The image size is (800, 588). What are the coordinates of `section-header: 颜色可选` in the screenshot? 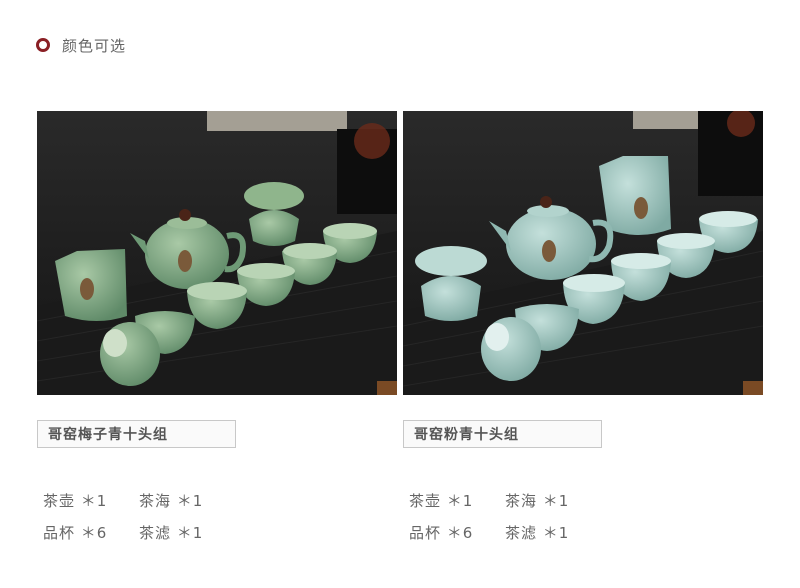 It's located at (81, 45).